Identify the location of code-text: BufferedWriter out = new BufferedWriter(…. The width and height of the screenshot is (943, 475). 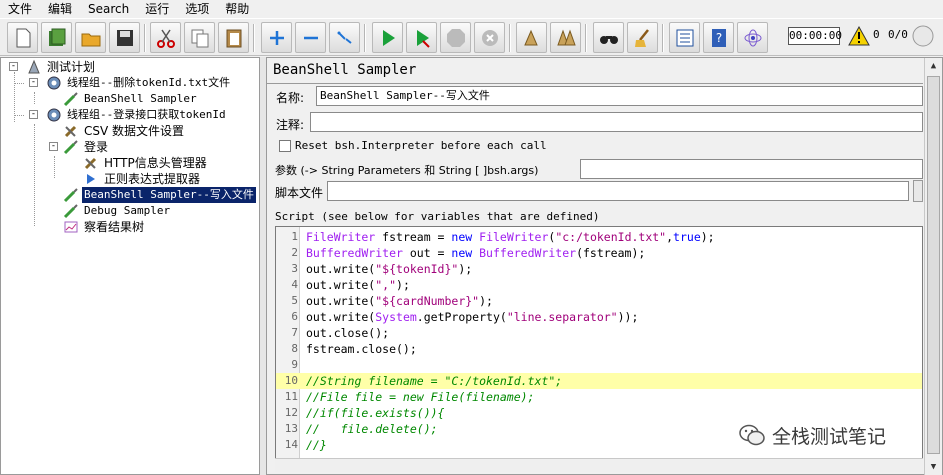
(475, 253).